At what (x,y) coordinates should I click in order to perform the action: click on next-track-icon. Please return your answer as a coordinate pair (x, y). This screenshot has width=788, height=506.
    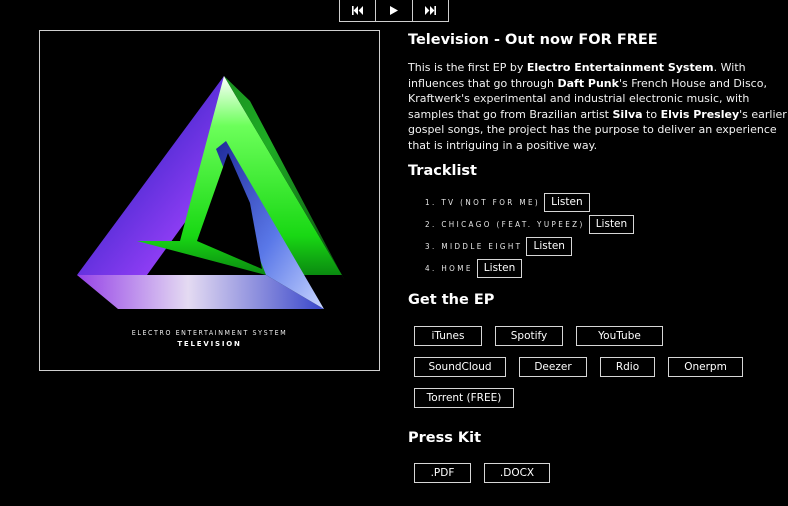
    Looking at the image, I should click on (431, 10).